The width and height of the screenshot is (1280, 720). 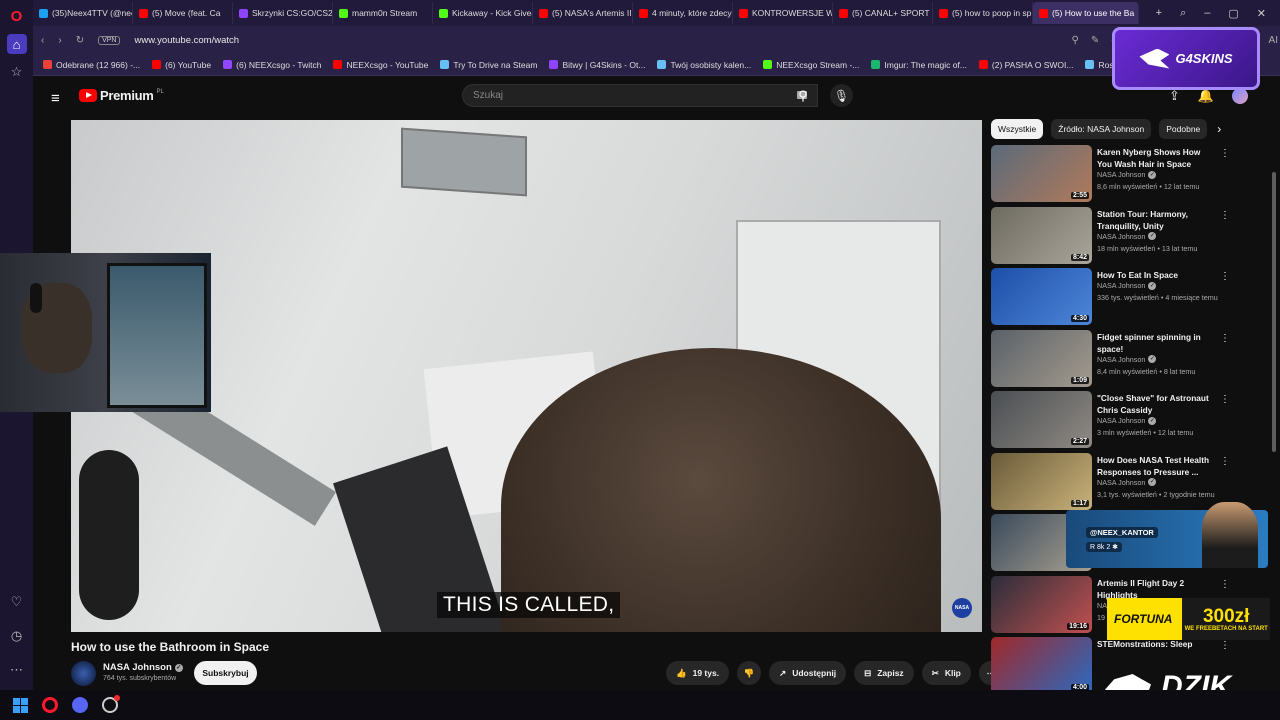 What do you see at coordinates (1041, 358) in the screenshot?
I see `related-thumbnail: 1:09` at bounding box center [1041, 358].